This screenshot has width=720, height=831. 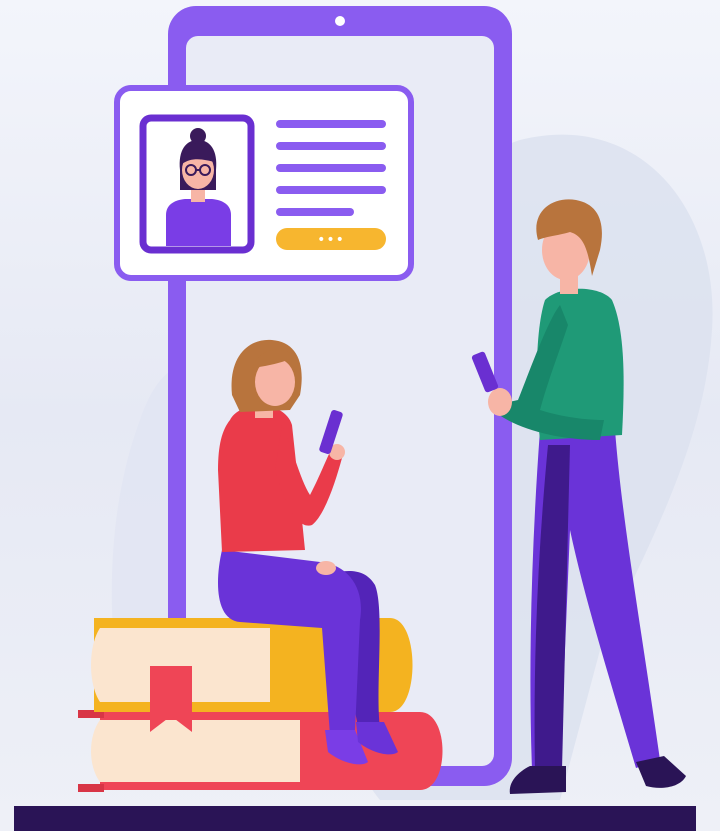 I want to click on profile-card: •••, so click(x=264, y=183).